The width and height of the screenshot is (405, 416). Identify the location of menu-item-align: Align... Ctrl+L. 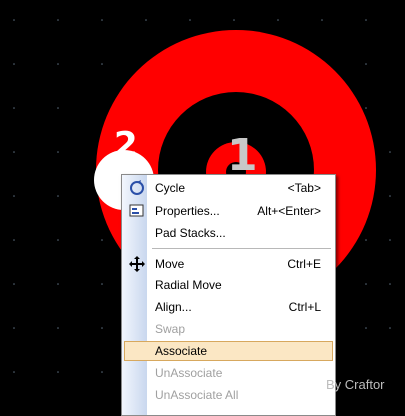
(228, 307).